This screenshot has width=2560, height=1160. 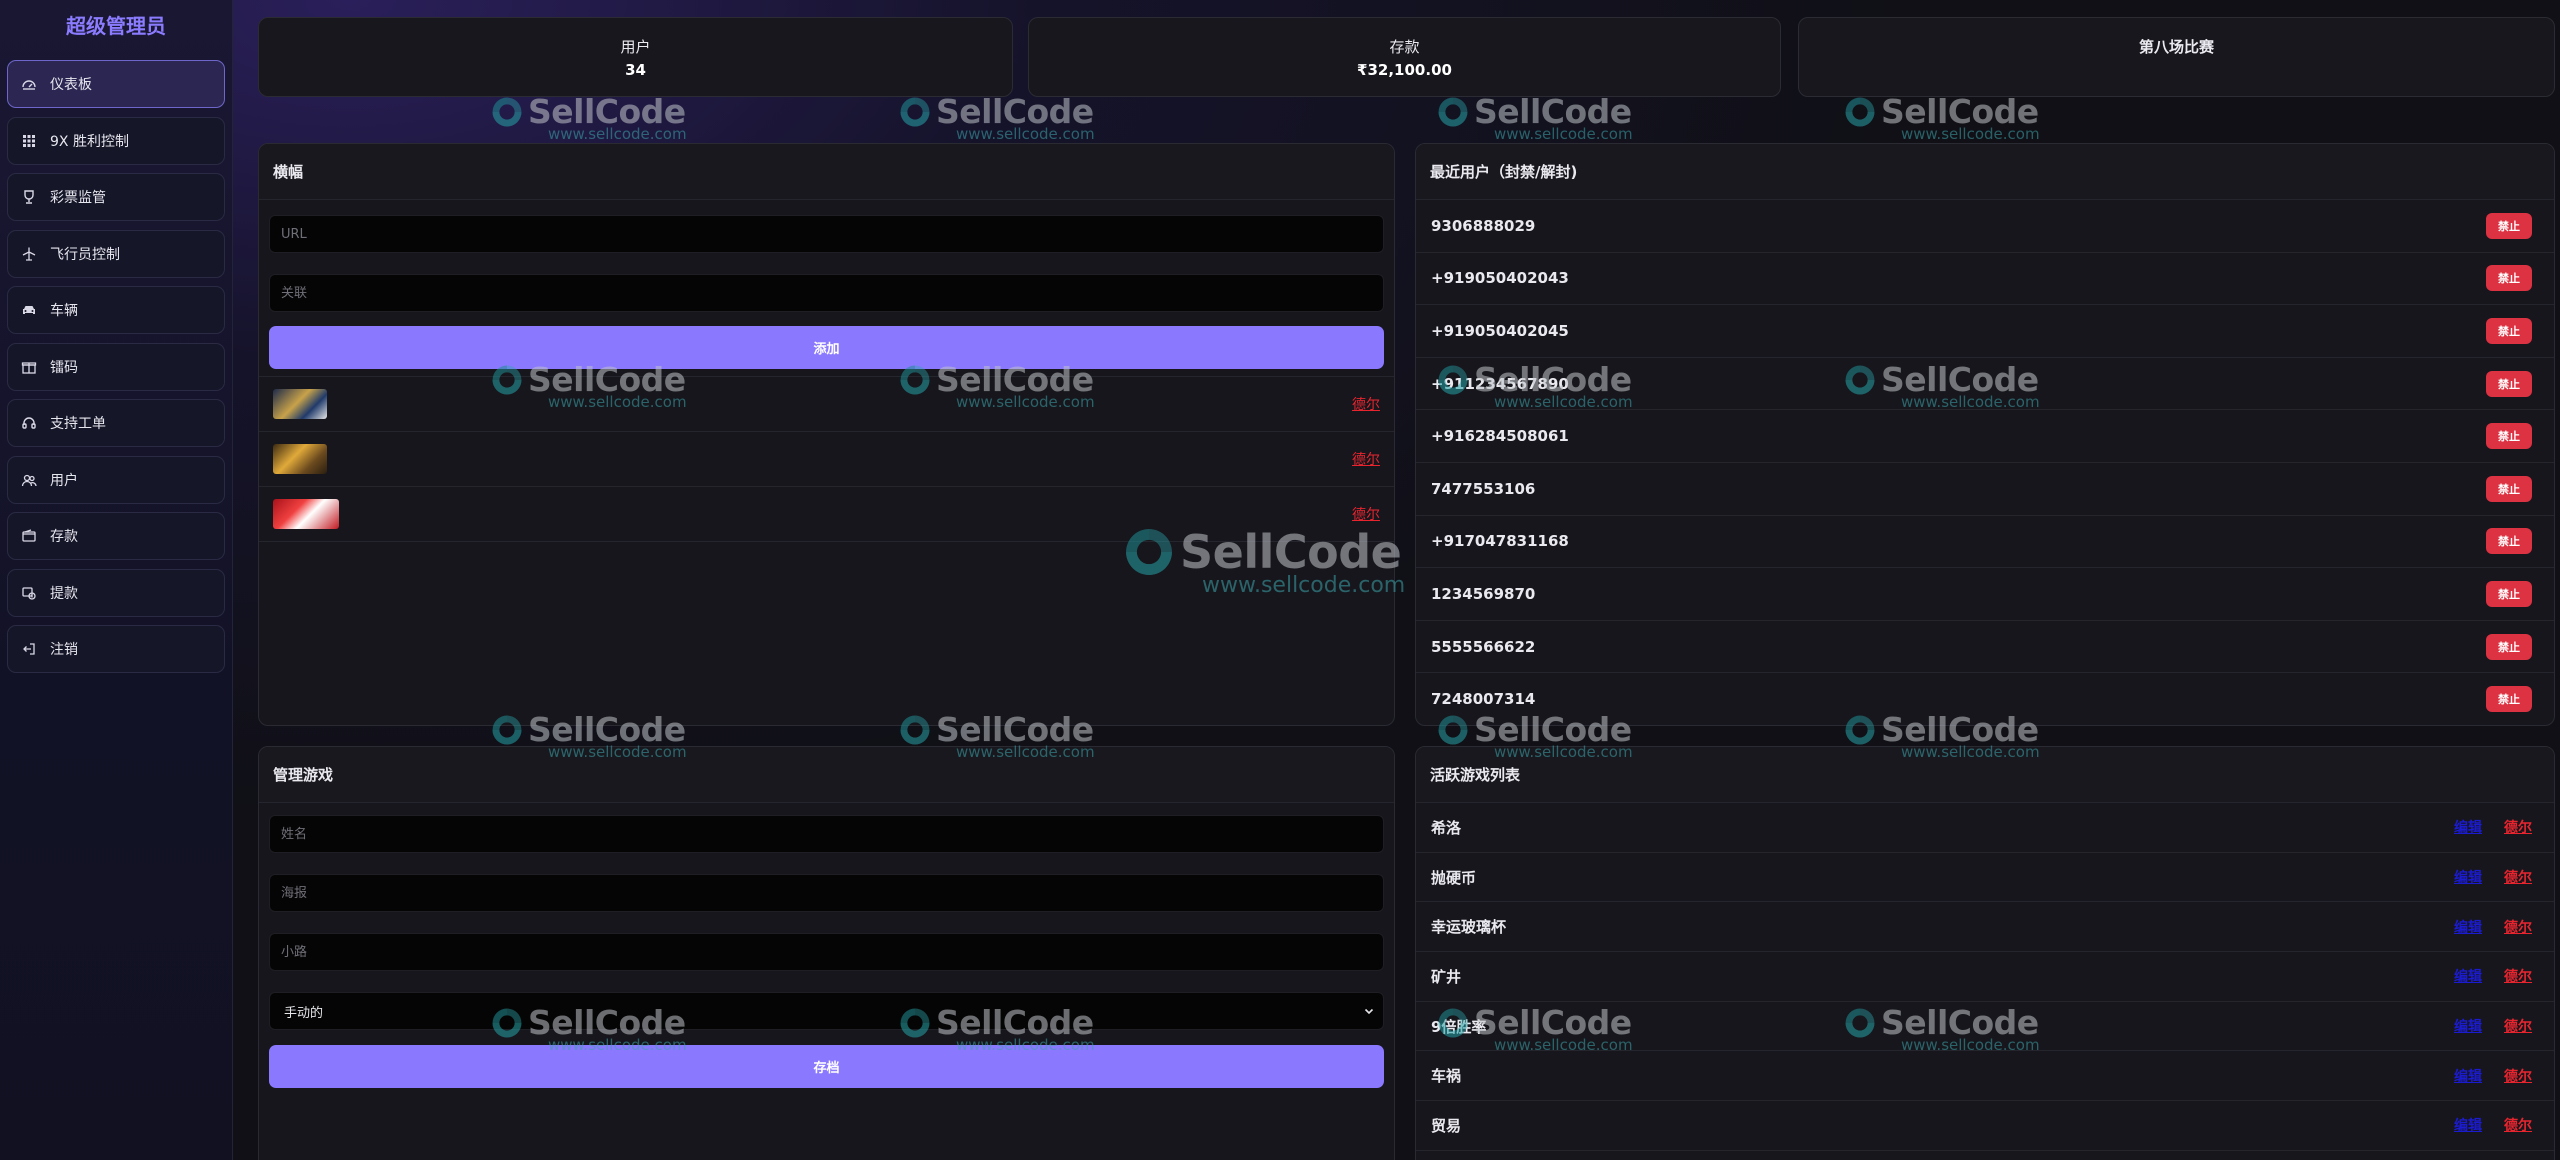 What do you see at coordinates (1985, 279) in the screenshot?
I see `user-row: +919050402043 禁止` at bounding box center [1985, 279].